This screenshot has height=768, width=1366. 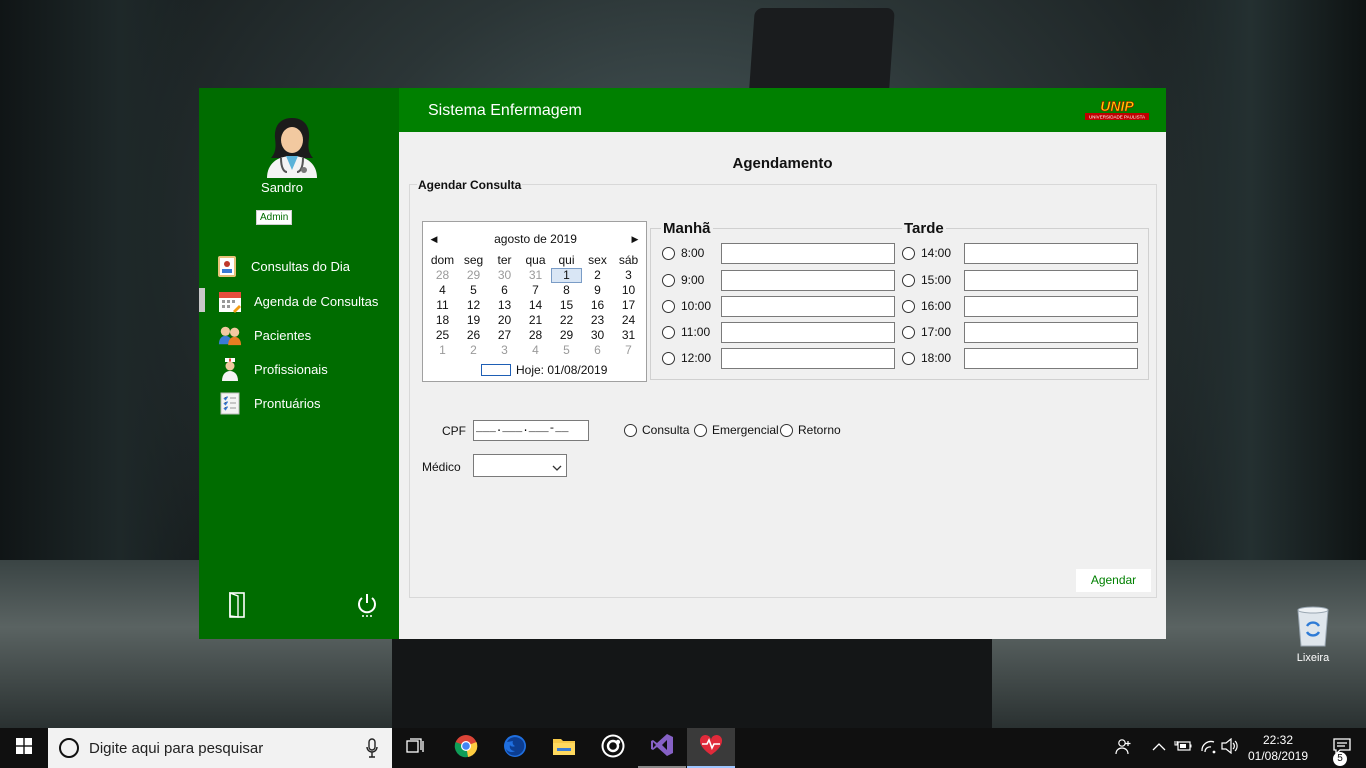 What do you see at coordinates (515, 748) in the screenshot?
I see `taskbar-firefox` at bounding box center [515, 748].